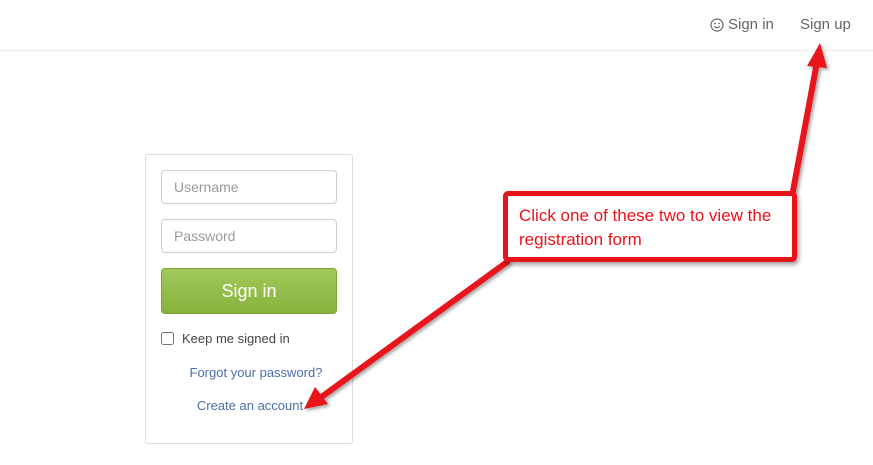 This screenshot has height=465, width=873. Describe the element at coordinates (407, 334) in the screenshot. I see `arrow-to-create-account` at that location.